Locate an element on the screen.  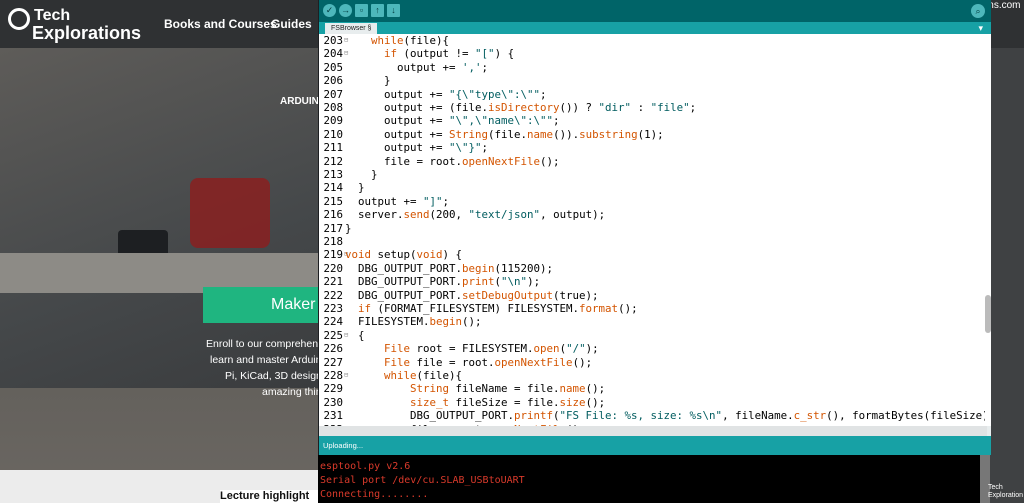
code-text: void setup(void) { is located at coordinates (404, 255).